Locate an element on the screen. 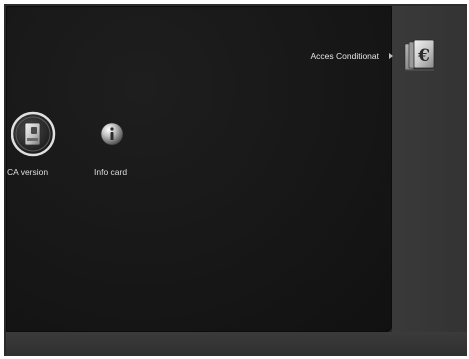 The image size is (469, 359). bottom-bar is located at coordinates (236, 344).